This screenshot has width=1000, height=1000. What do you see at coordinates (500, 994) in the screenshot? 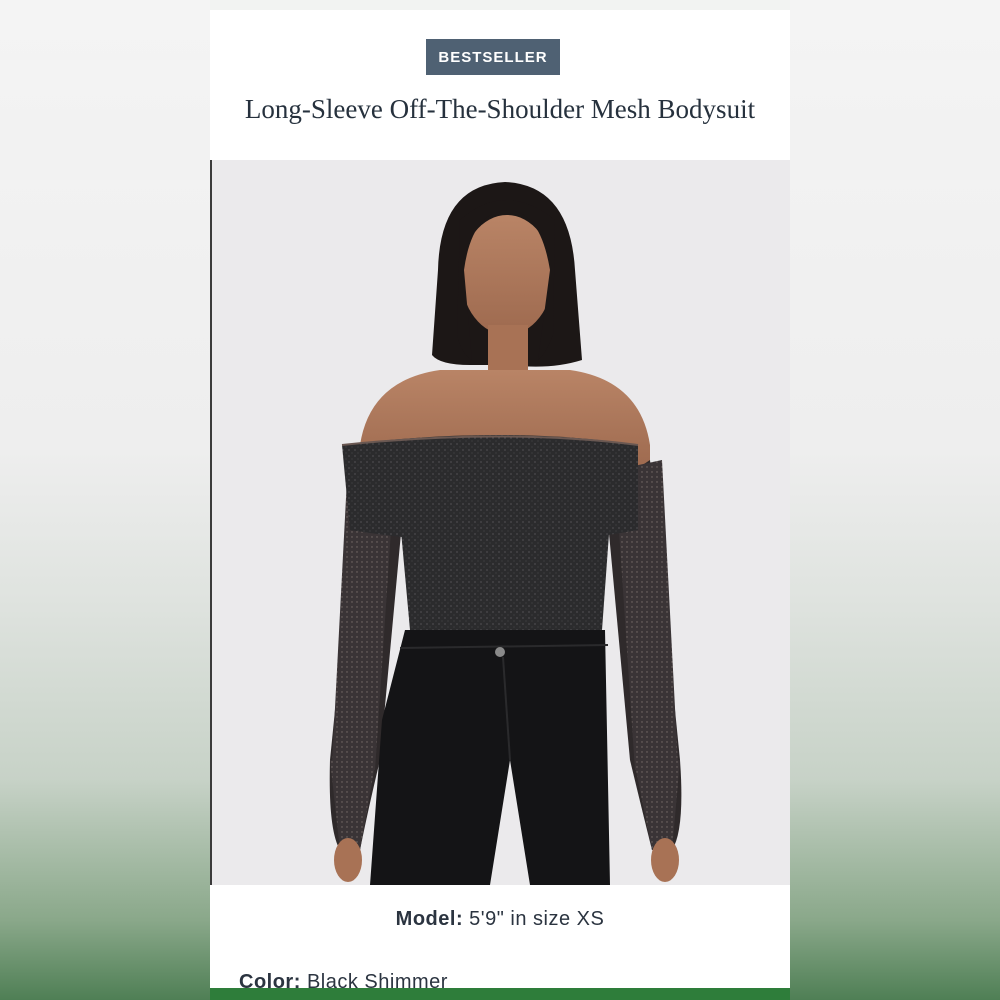
I see `bottom-accent-bar` at bounding box center [500, 994].